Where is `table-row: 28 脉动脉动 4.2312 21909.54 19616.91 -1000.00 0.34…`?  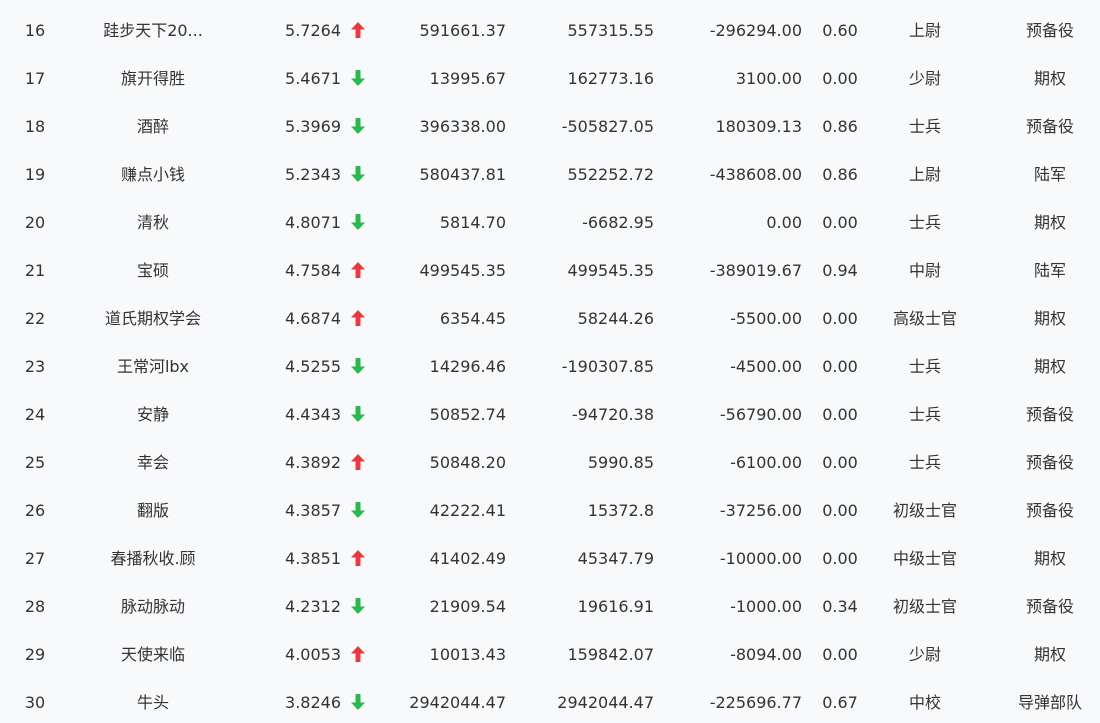
table-row: 28 脉动脉动 4.2312 21909.54 19616.91 -1000.00 0.34… is located at coordinates (550, 607).